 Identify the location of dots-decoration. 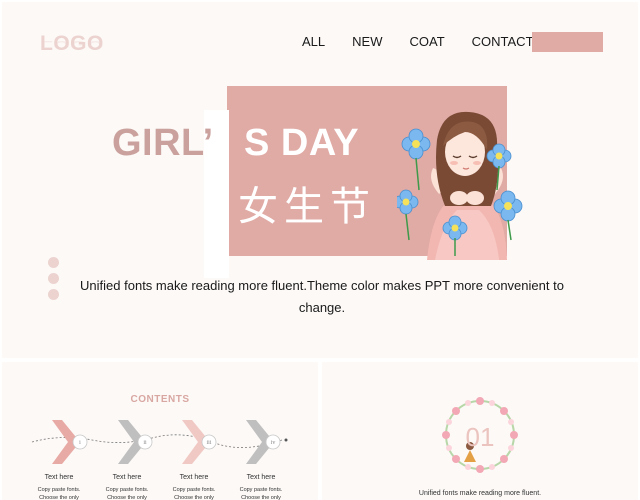
(53, 281).